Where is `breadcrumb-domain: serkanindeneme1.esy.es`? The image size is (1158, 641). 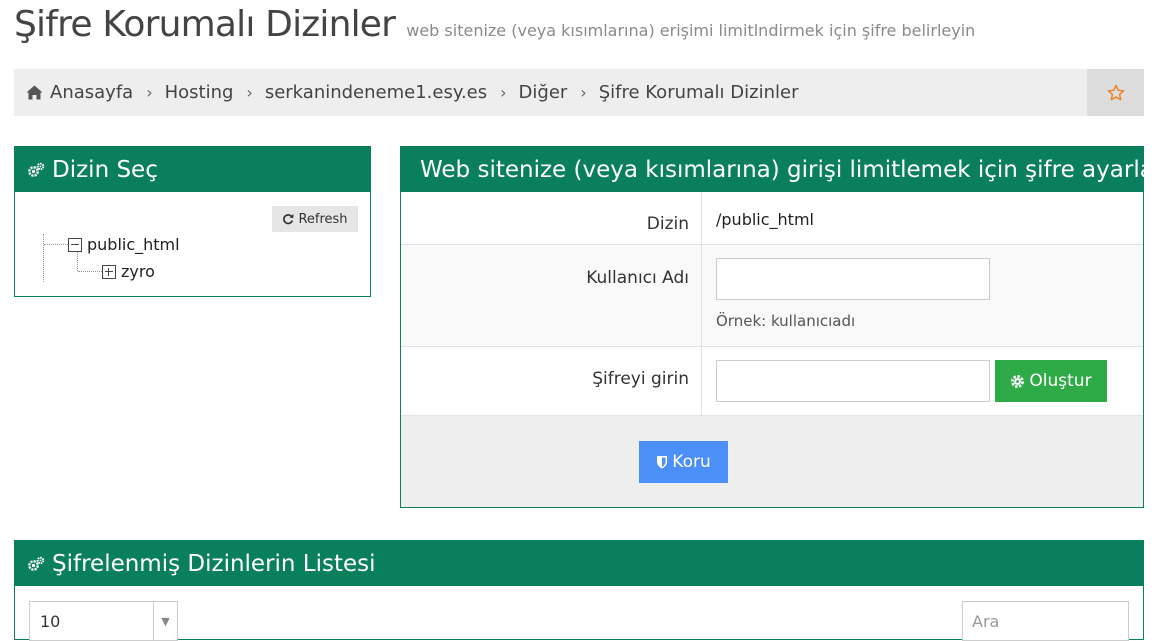 breadcrumb-domain: serkanindeneme1.esy.es is located at coordinates (376, 92).